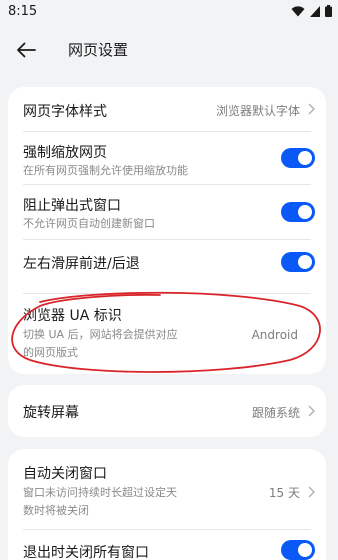  I want to click on auto-close-row: 自动关闭窗口 窗口未访问持续时长超过设定天 数时将被关闭 15 天, so click(167, 488).